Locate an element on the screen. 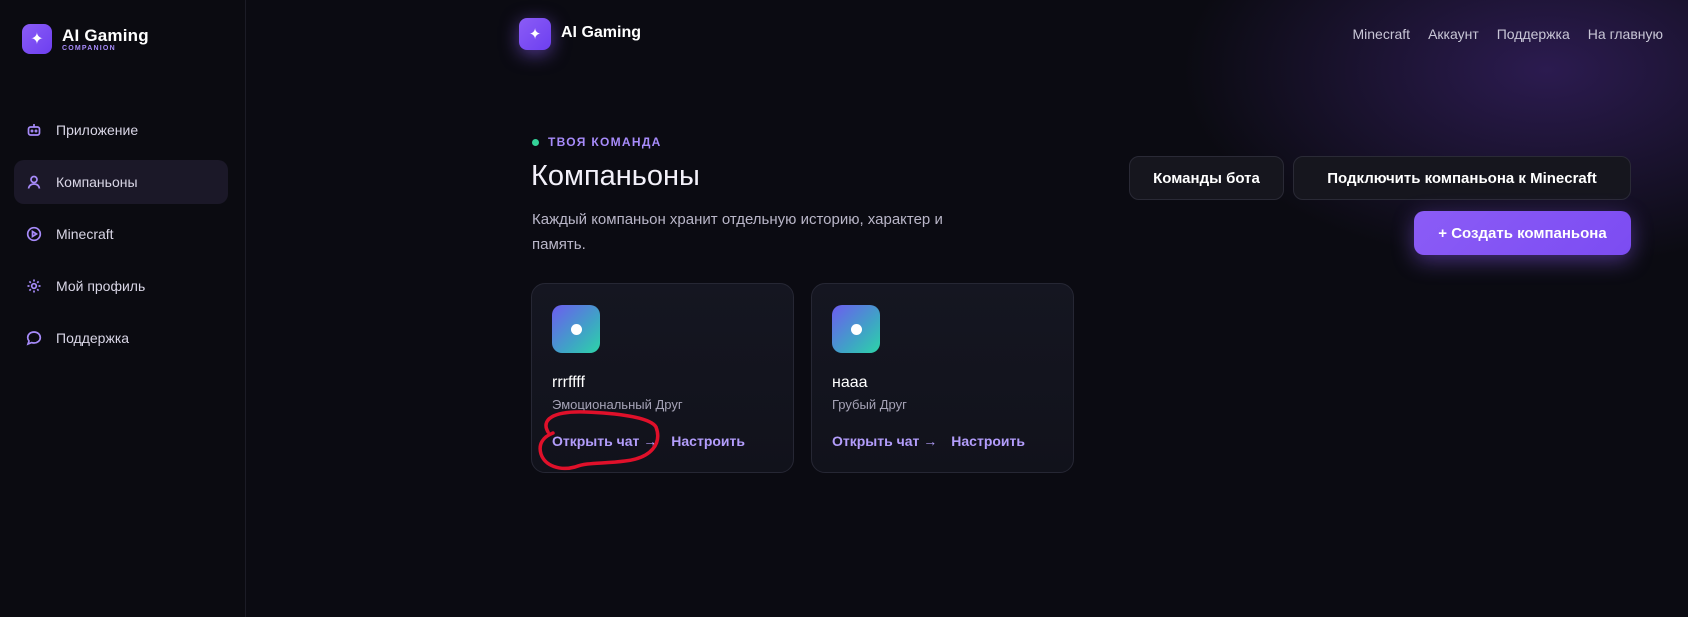 This screenshot has width=1688, height=617. companion-role: Эмоциональный Друг is located at coordinates (617, 404).